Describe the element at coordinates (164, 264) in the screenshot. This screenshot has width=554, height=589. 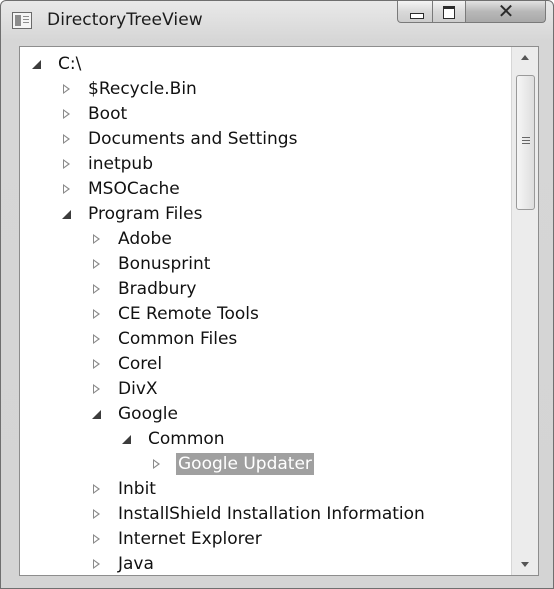
I see `tree-node-label: Bonusprint` at that location.